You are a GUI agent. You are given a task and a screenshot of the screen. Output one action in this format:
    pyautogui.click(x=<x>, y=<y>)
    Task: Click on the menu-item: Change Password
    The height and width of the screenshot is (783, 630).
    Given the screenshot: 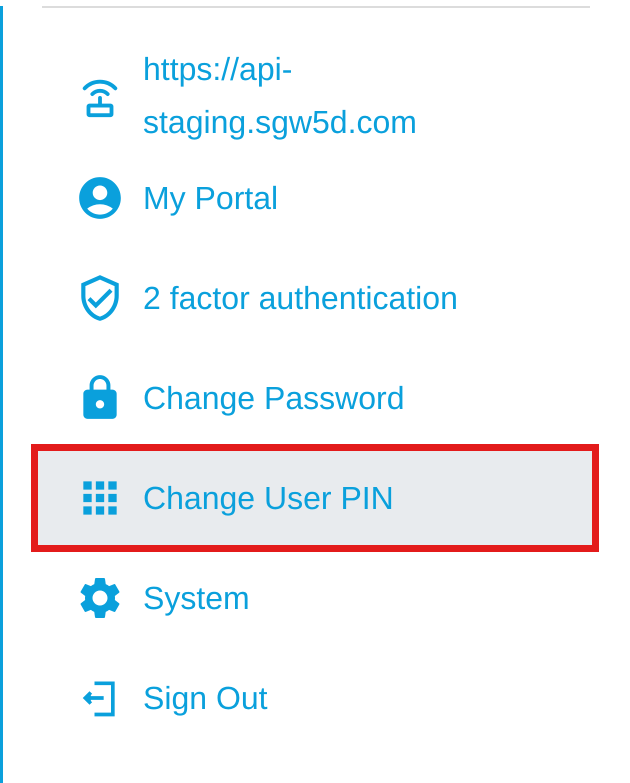 What is the action you would take?
    pyautogui.click(x=315, y=398)
    